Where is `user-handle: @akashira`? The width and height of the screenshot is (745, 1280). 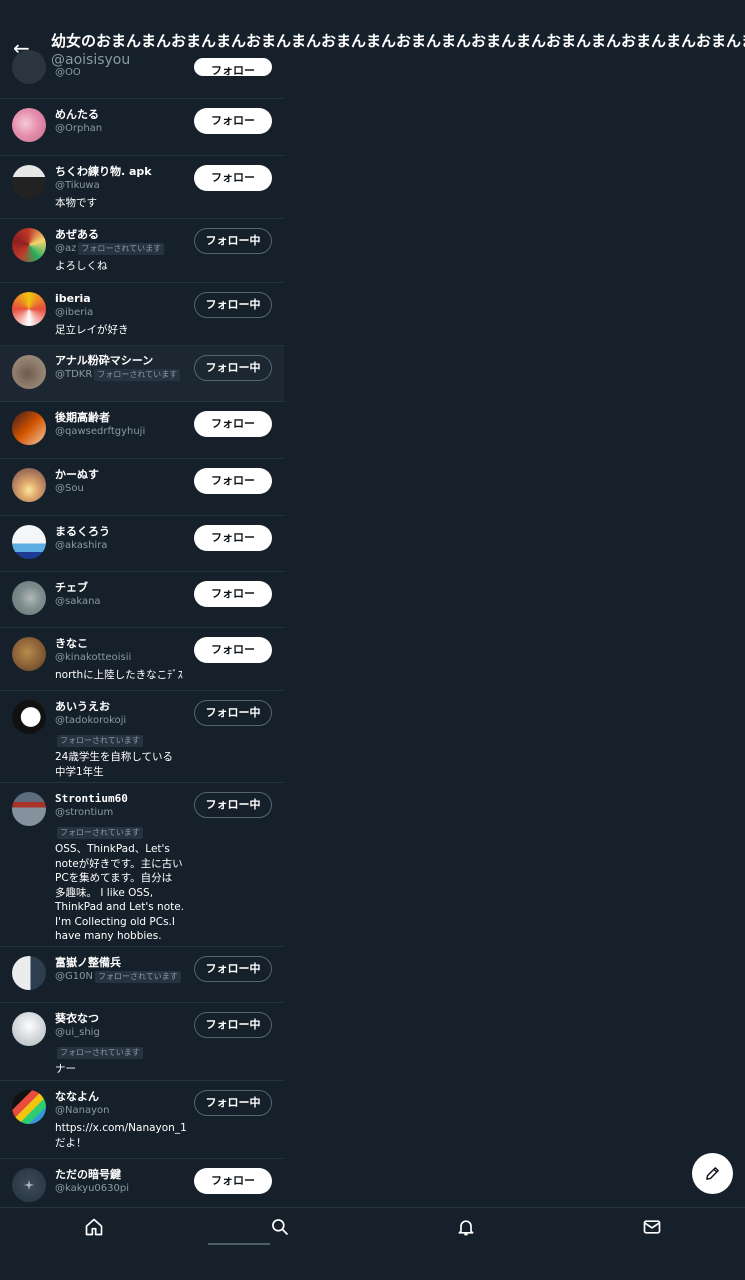
user-handle: @akashira is located at coordinates (81, 545).